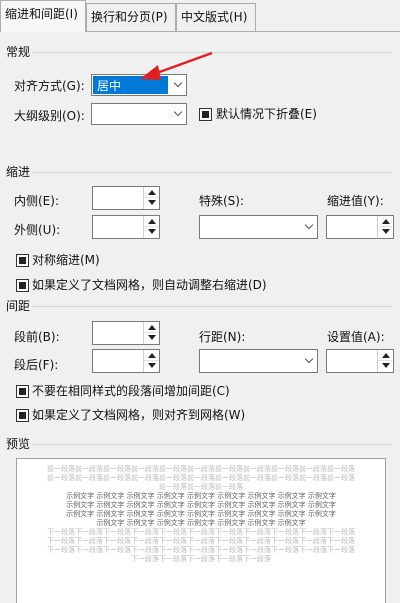  Describe the element at coordinates (126, 227) in the screenshot. I see `outside-indent-spinner` at that location.